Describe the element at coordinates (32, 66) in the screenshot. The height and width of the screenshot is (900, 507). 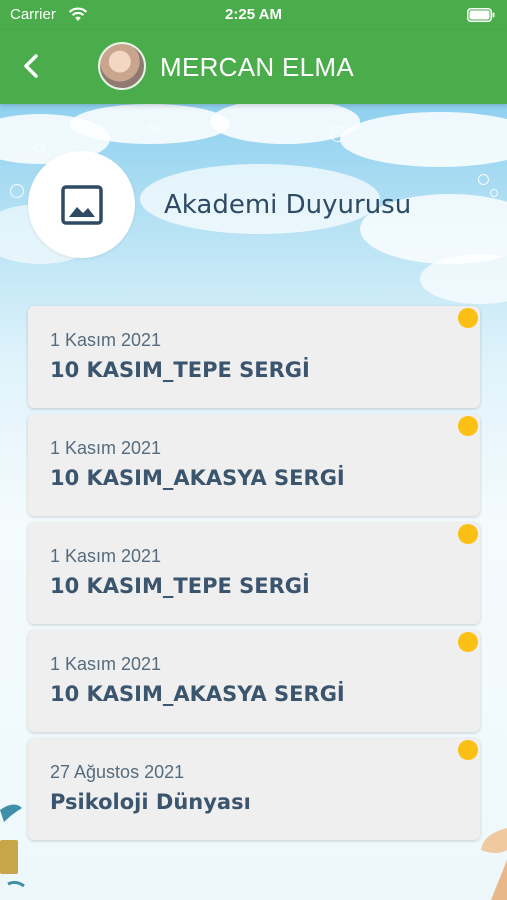
I see `back-button` at that location.